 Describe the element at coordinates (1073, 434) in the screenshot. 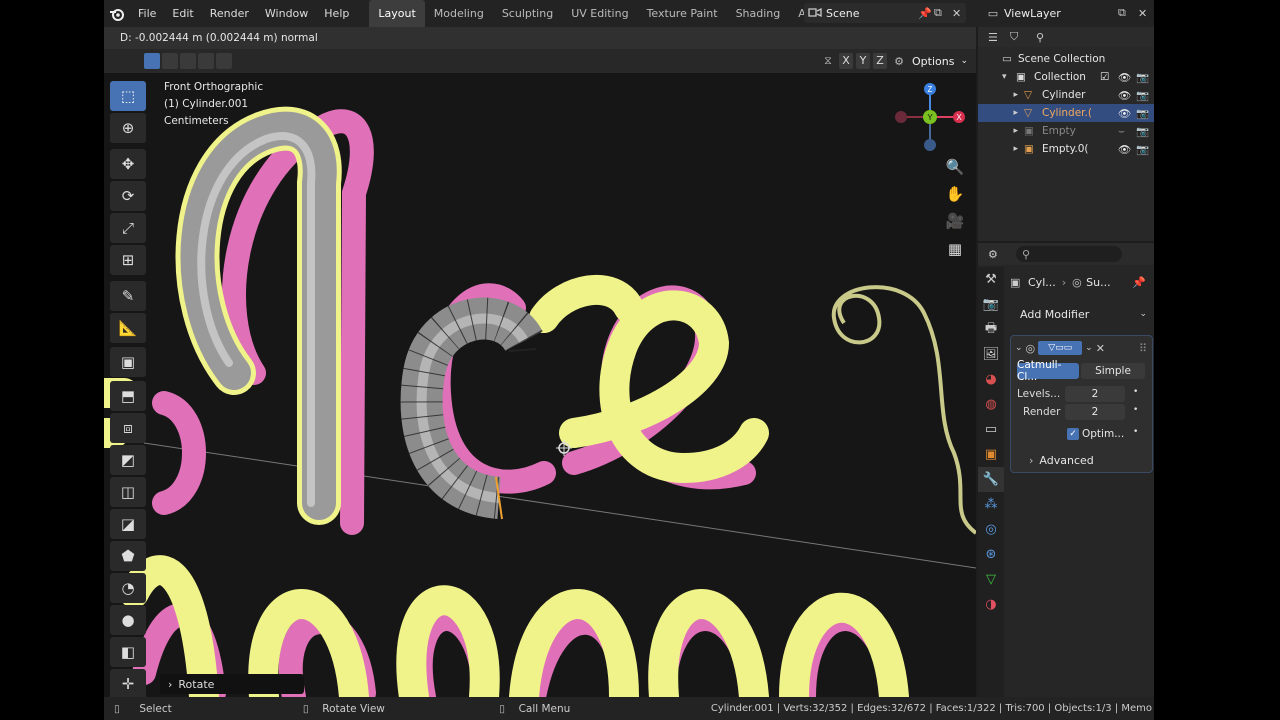

I see `optimal-display-checkbox: ✓` at that location.